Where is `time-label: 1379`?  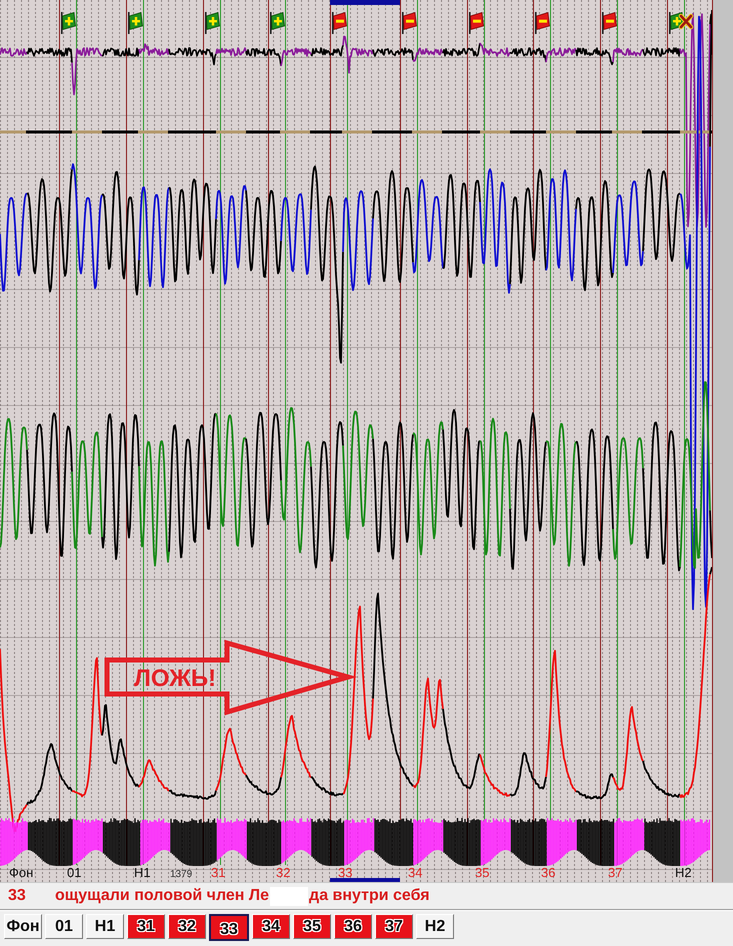 time-label: 1379 is located at coordinates (181, 874).